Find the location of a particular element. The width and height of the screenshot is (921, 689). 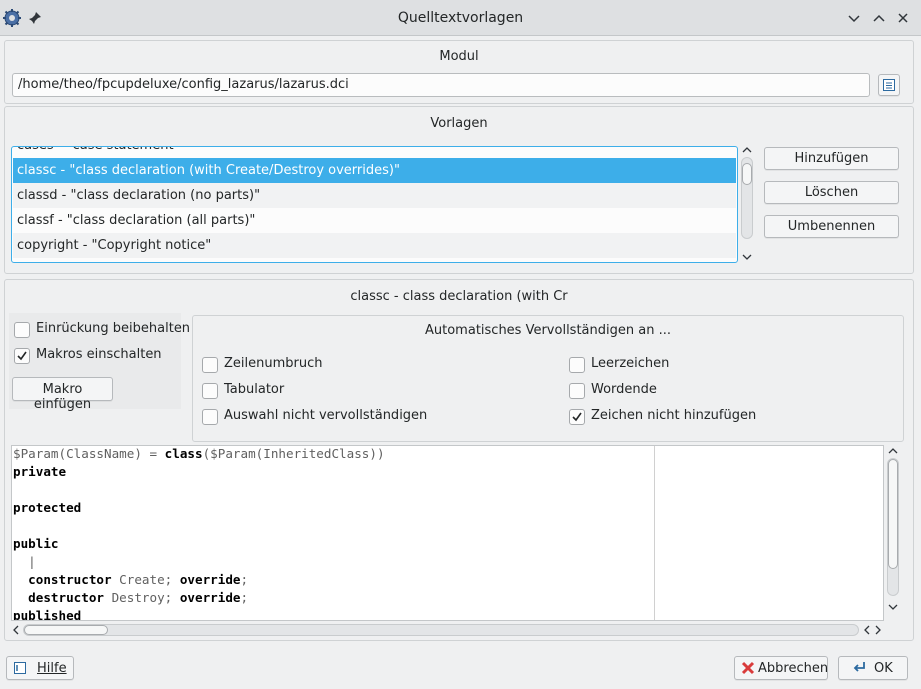

code-keyword: private is located at coordinates (40, 471).